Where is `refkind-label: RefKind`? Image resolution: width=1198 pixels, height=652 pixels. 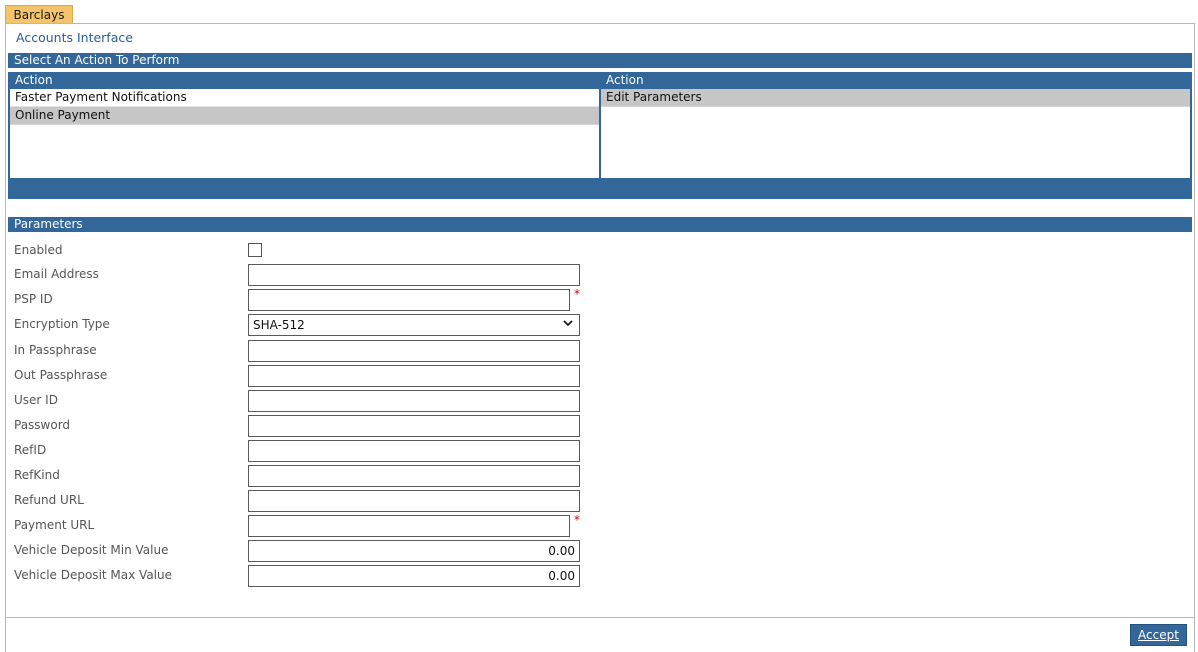 refkind-label: RefKind is located at coordinates (37, 475).